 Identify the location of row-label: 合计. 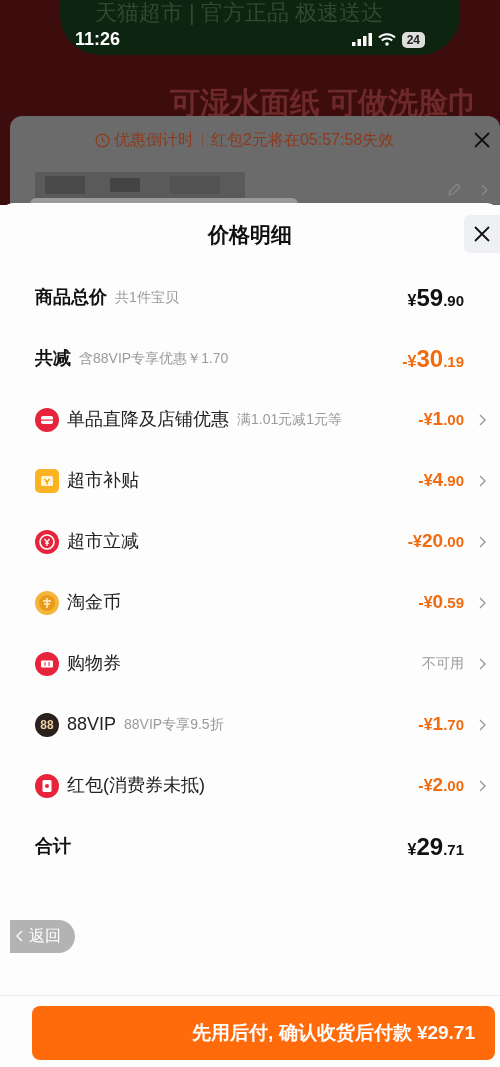
(53, 846).